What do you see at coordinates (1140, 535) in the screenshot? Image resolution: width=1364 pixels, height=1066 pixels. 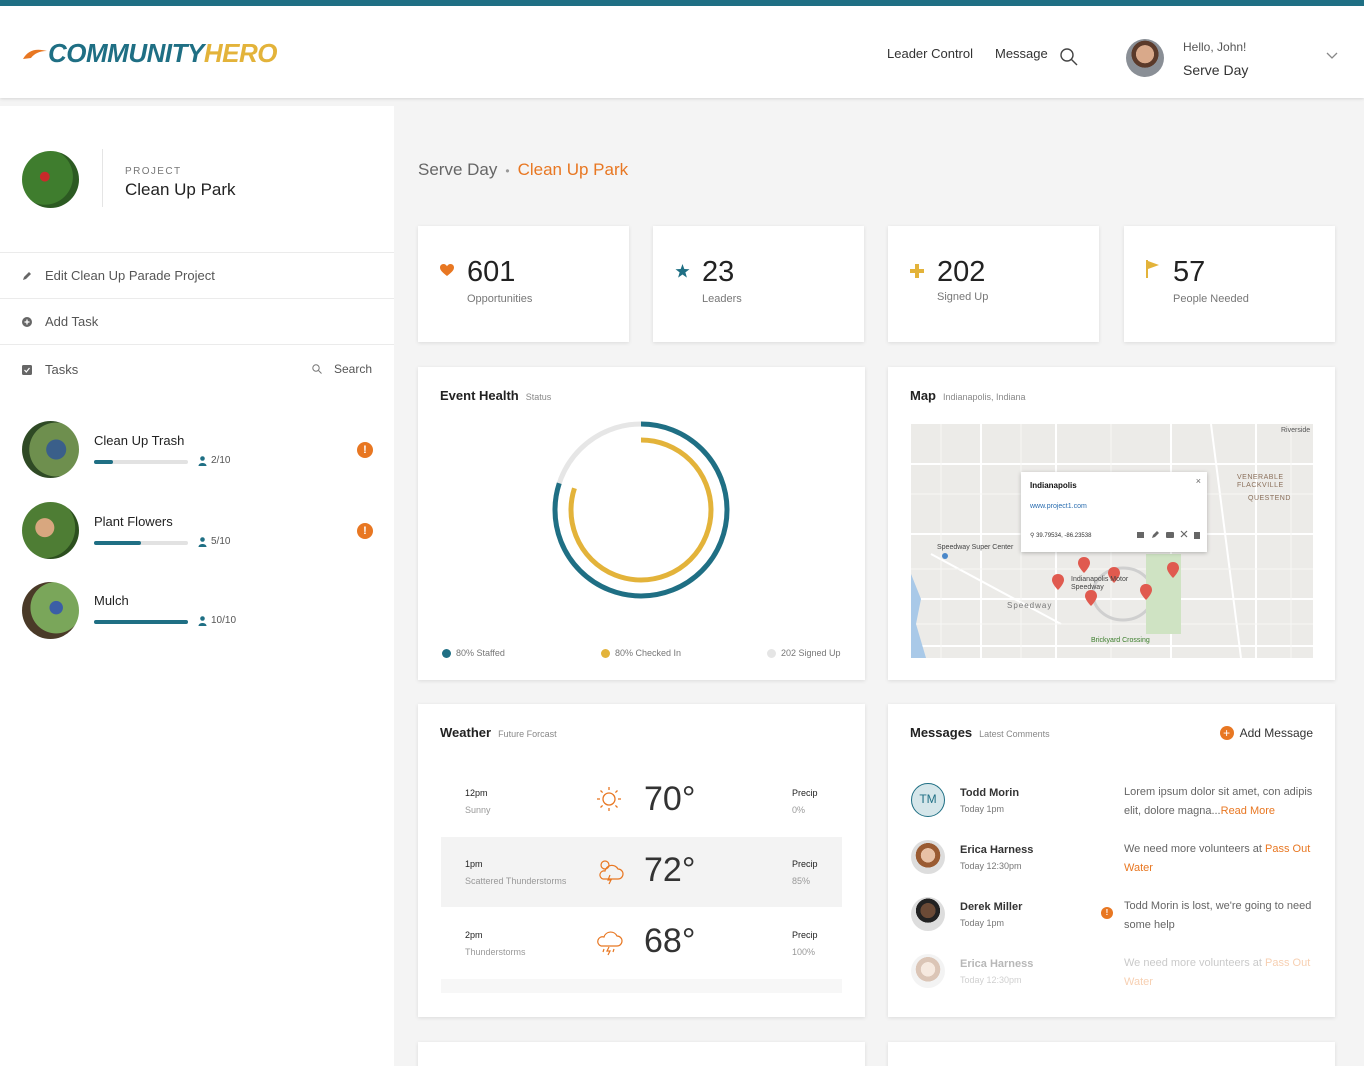 I see `fill-icon` at bounding box center [1140, 535].